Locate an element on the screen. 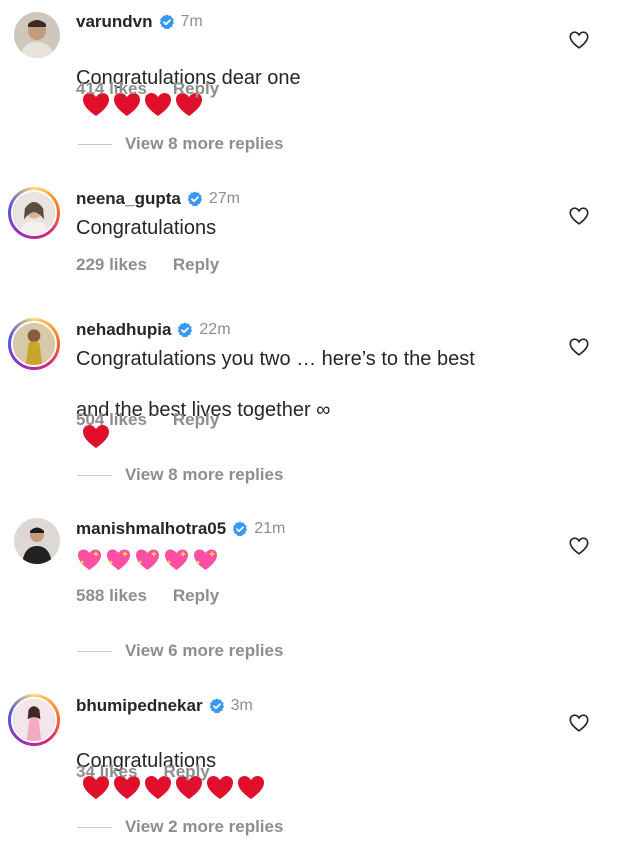  view-more-replies: View 2 more replies is located at coordinates (180, 827).